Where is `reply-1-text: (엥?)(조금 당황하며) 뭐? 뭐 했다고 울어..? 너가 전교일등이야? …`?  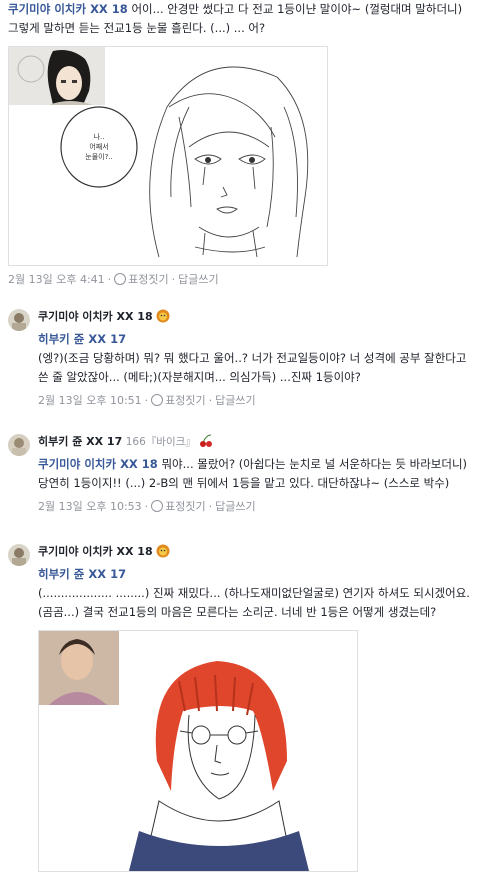 reply-1-text: (엥?)(조금 당황하며) 뭐? 뭐 했다고 울어..? 너가 전교일등이야? … is located at coordinates (252, 367).